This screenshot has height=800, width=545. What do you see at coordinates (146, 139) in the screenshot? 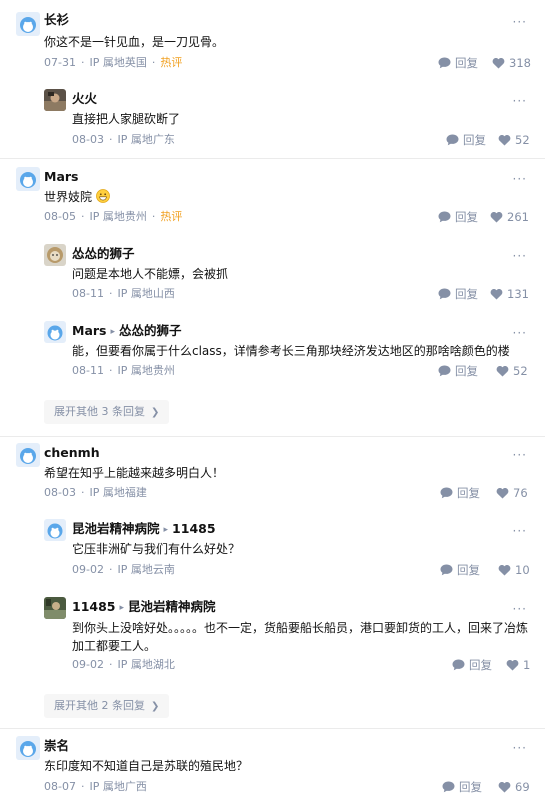
I see `ip-location: IP 属地广东` at bounding box center [146, 139].